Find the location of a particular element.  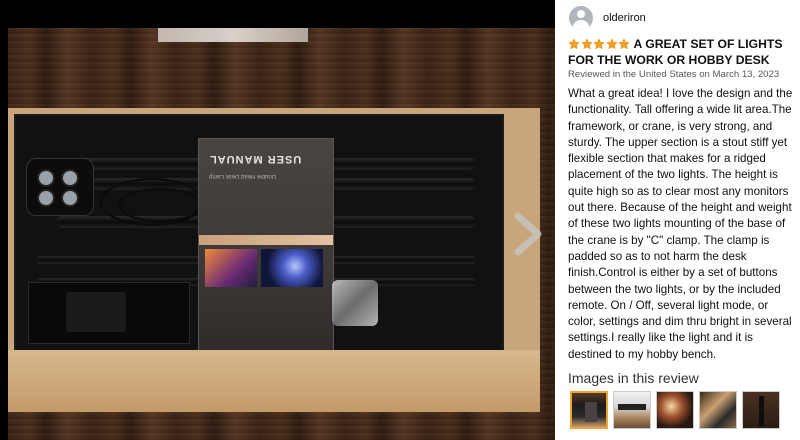

reviewer-profile: olderiron is located at coordinates (607, 18).